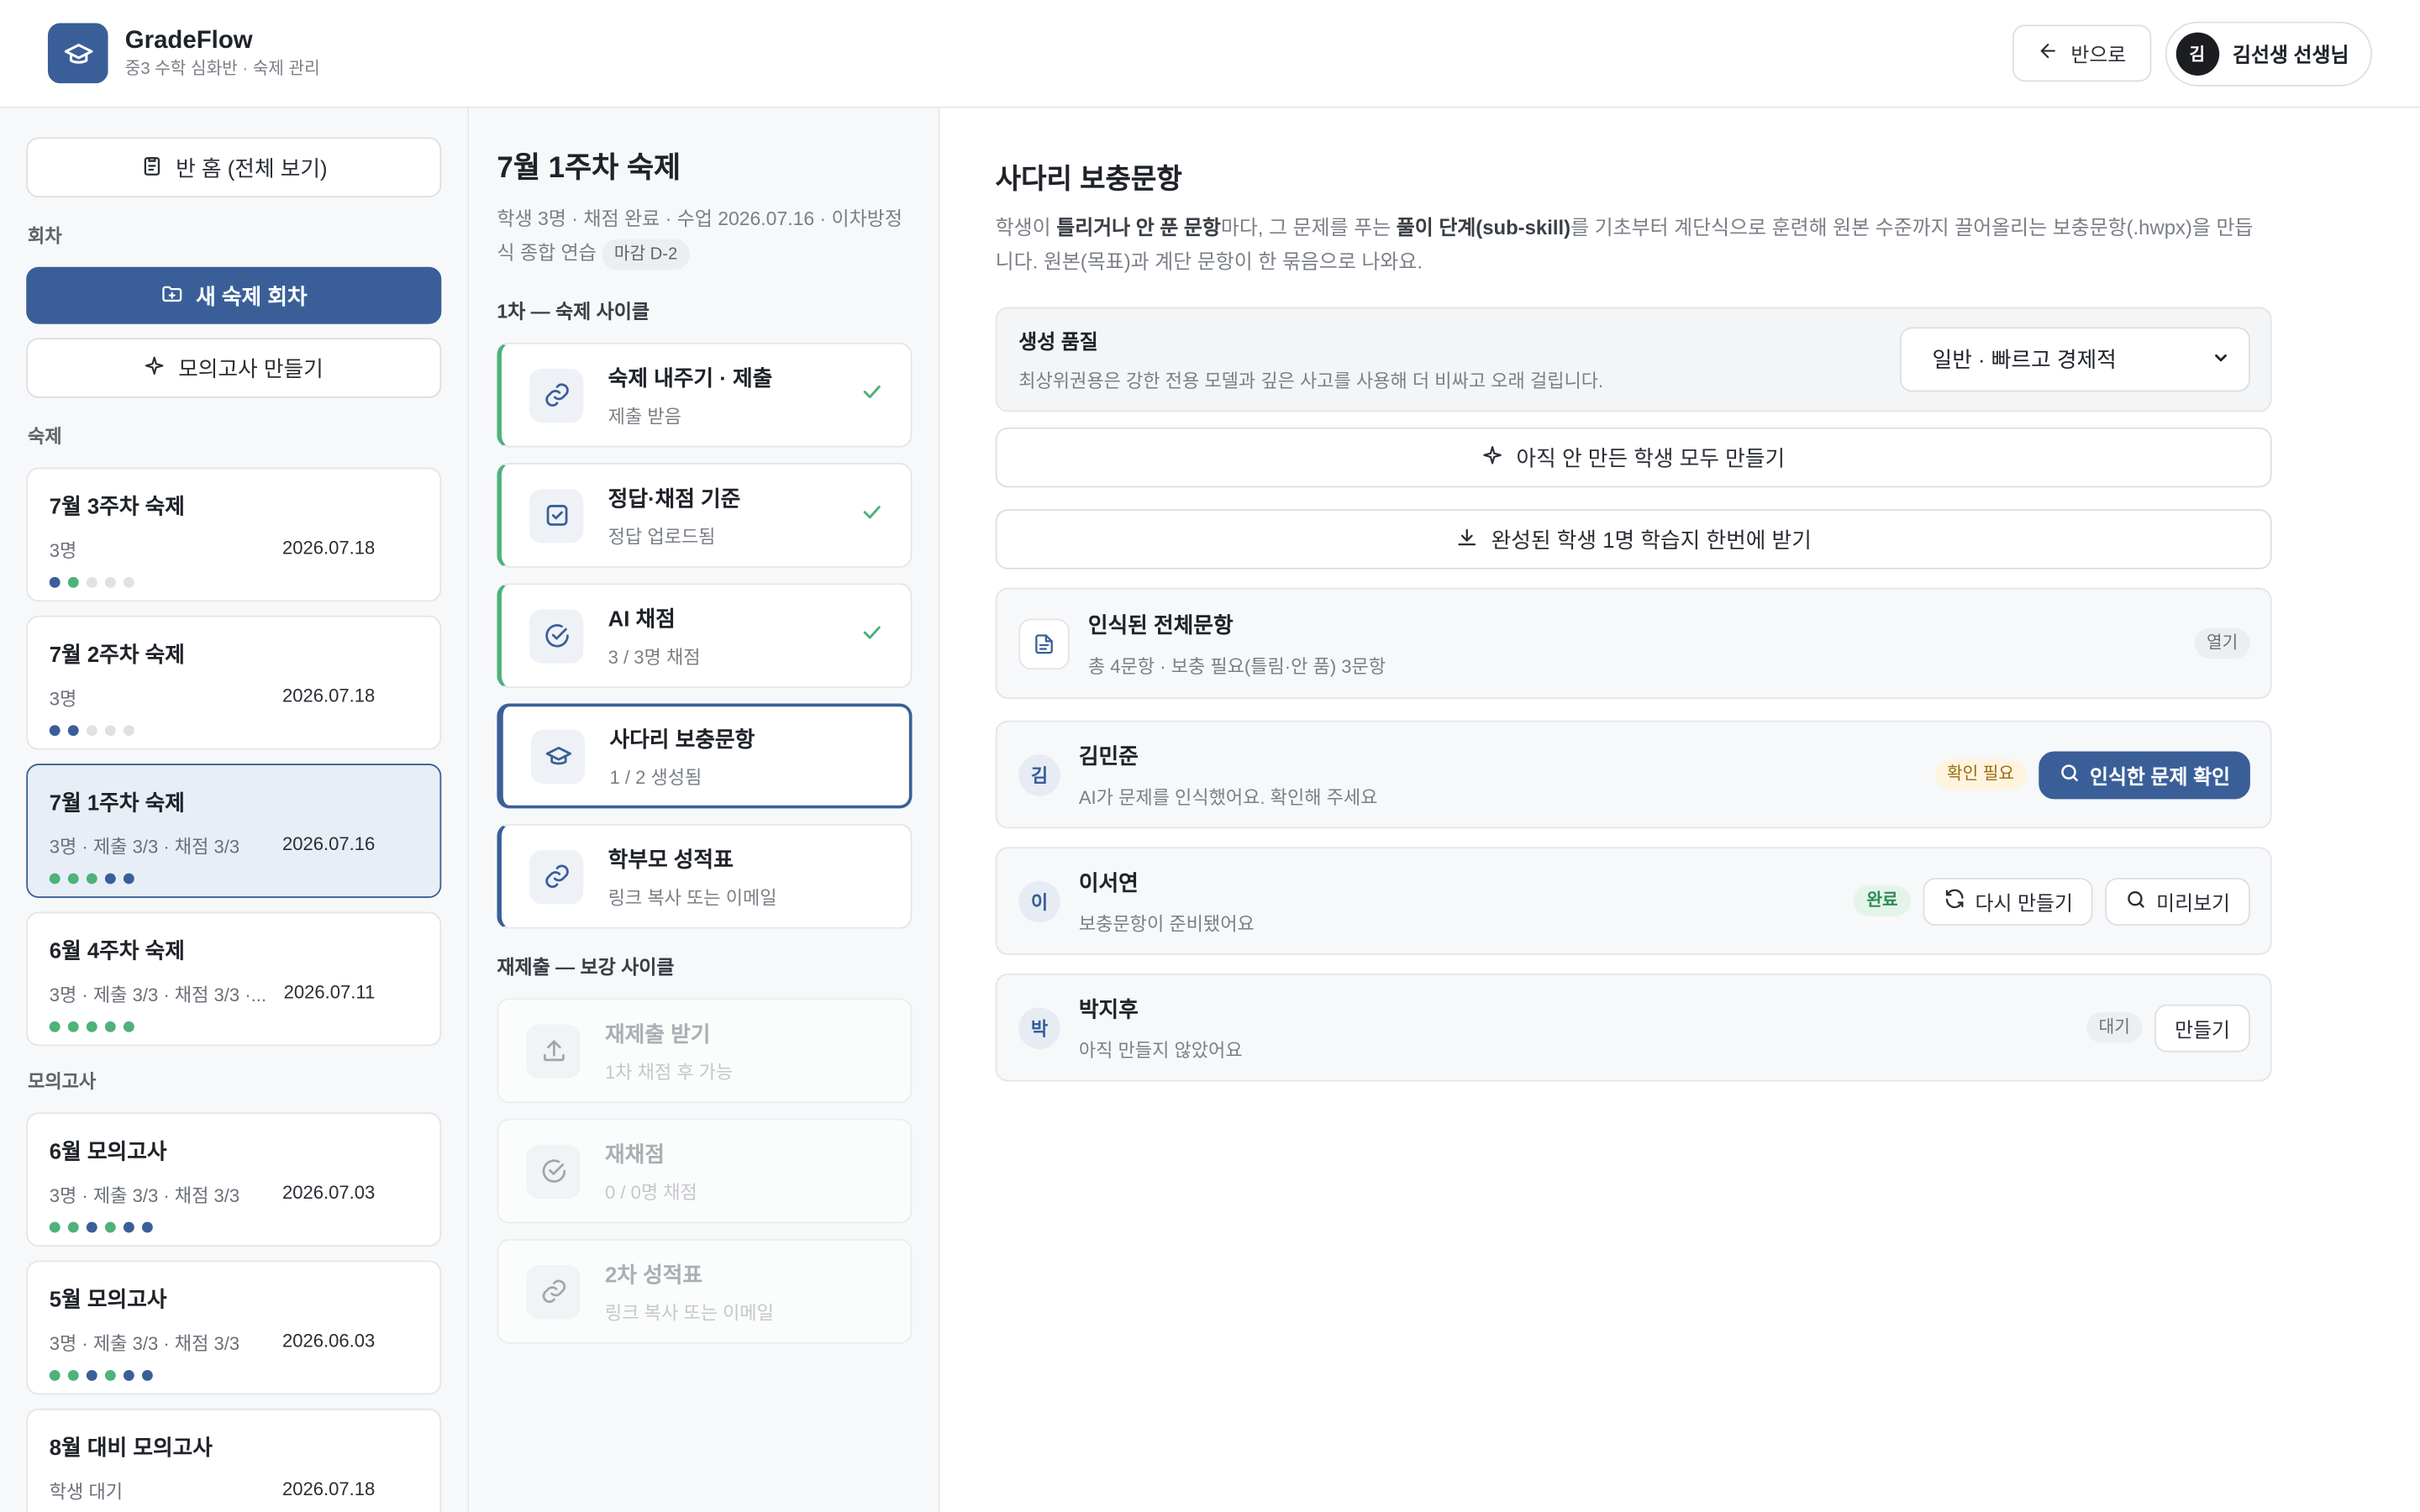  Describe the element at coordinates (234, 295) in the screenshot. I see `new-round-button: 새 숙제 회차` at that location.